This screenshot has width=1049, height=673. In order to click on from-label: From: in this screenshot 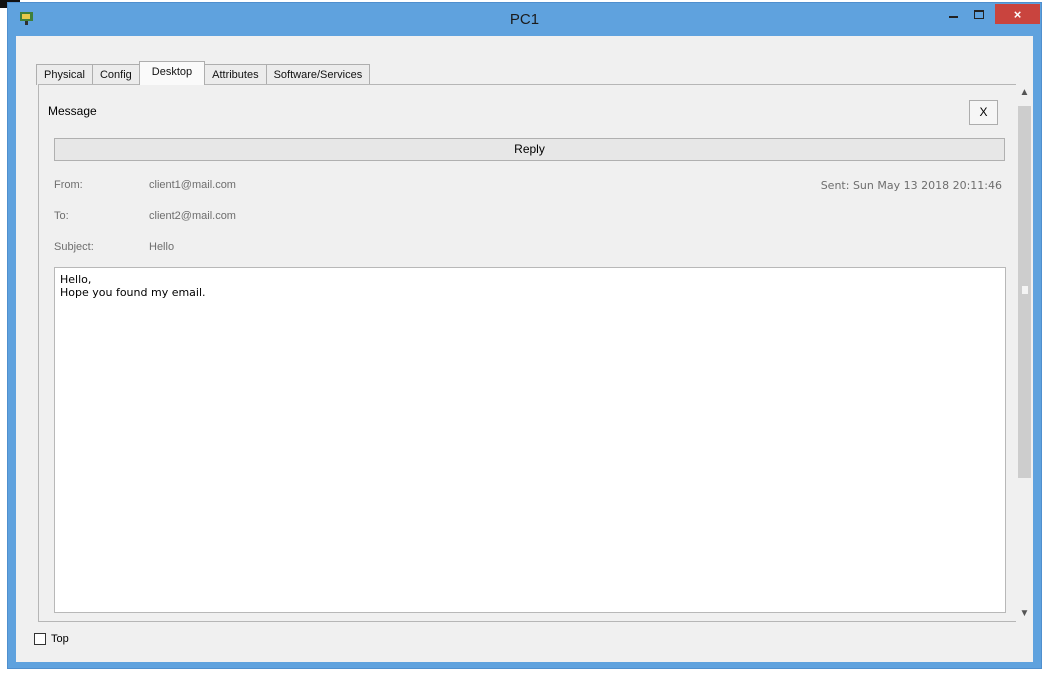, I will do `click(68, 185)`.